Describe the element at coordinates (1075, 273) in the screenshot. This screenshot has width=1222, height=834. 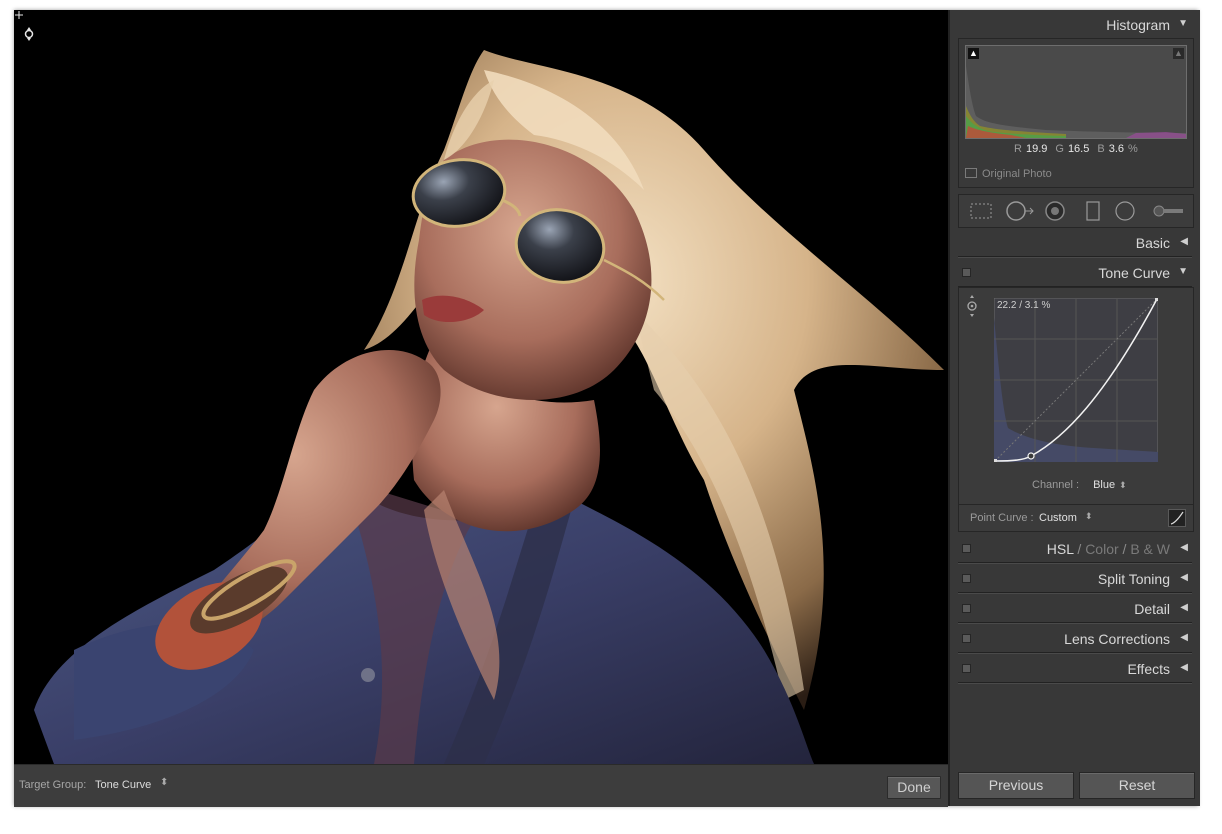
I see `tone-curve-header: Tone Curve ▼` at that location.